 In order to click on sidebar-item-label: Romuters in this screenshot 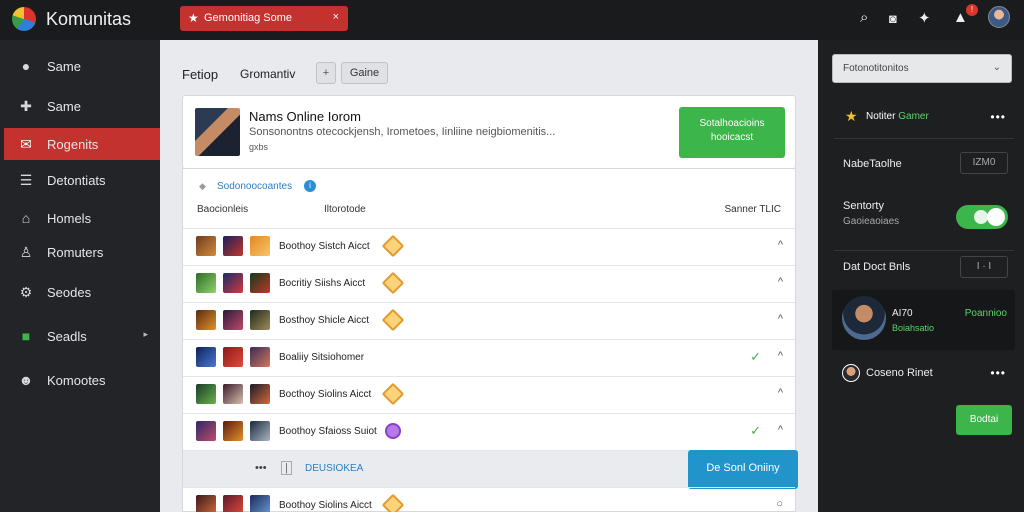, I will do `click(75, 252)`.